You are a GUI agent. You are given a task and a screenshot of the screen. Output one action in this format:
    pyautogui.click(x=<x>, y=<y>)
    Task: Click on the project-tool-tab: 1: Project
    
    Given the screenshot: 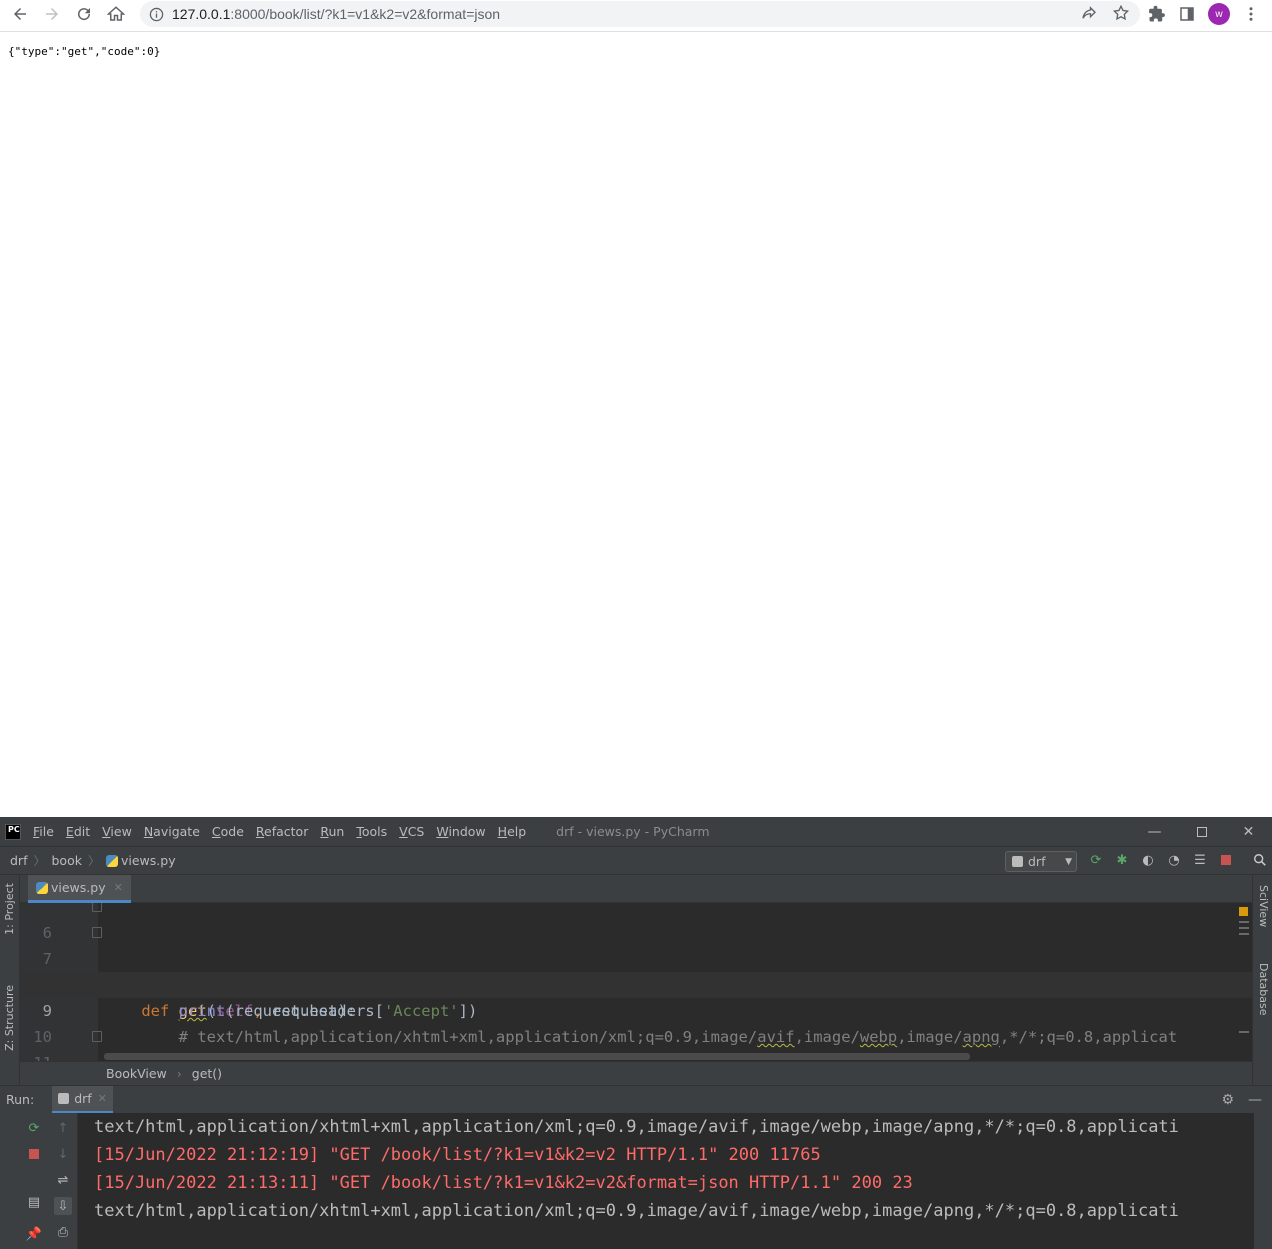 What is the action you would take?
    pyautogui.click(x=9, y=909)
    